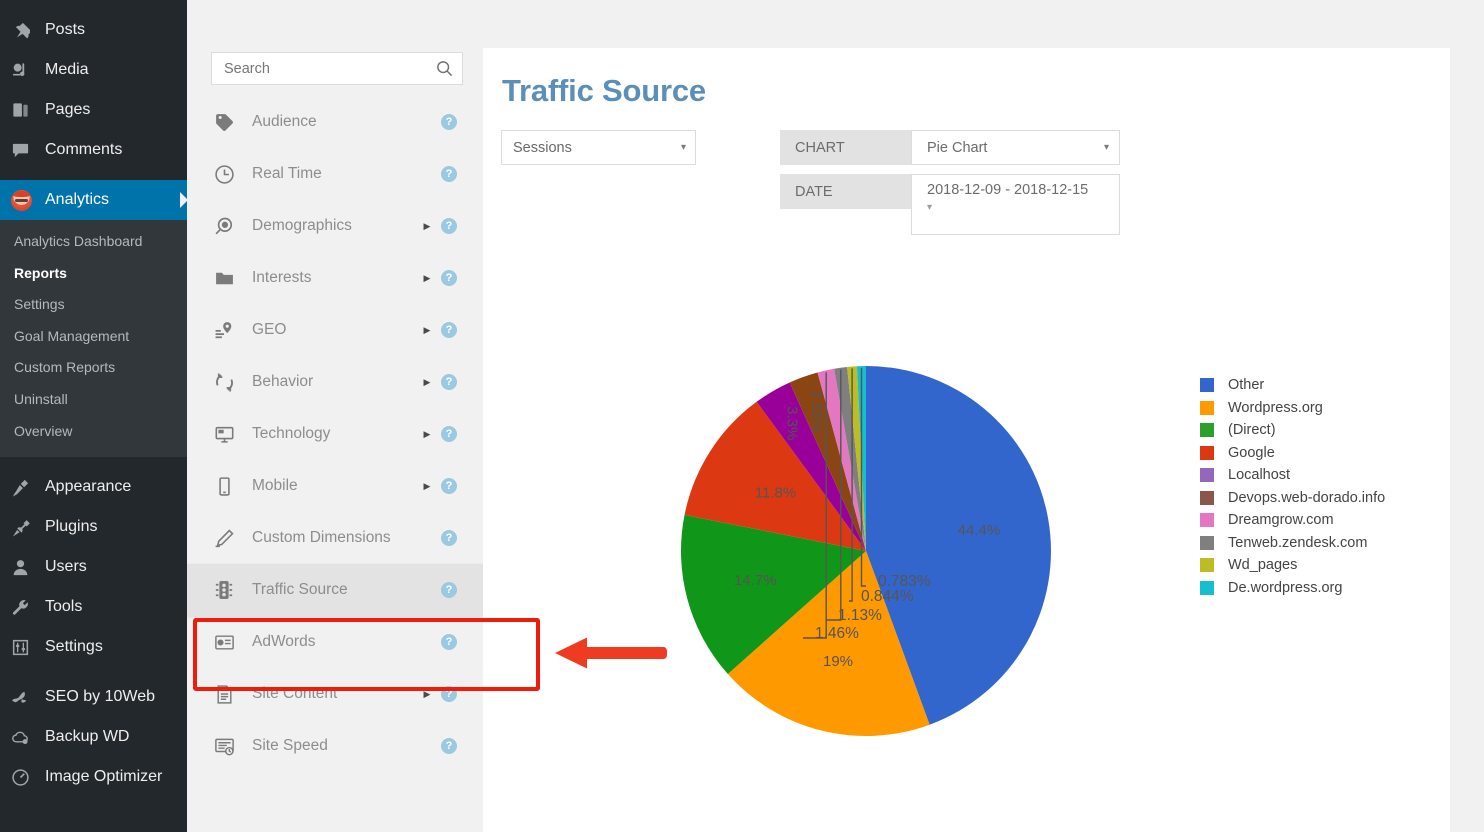 Image resolution: width=1484 pixels, height=832 pixels. What do you see at coordinates (93, 432) in the screenshot?
I see `submenu-item-overview: Overview` at bounding box center [93, 432].